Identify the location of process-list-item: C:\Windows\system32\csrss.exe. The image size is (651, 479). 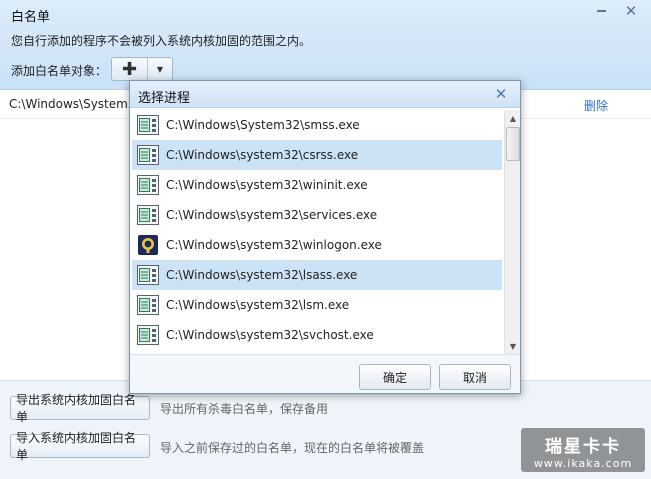
(317, 155).